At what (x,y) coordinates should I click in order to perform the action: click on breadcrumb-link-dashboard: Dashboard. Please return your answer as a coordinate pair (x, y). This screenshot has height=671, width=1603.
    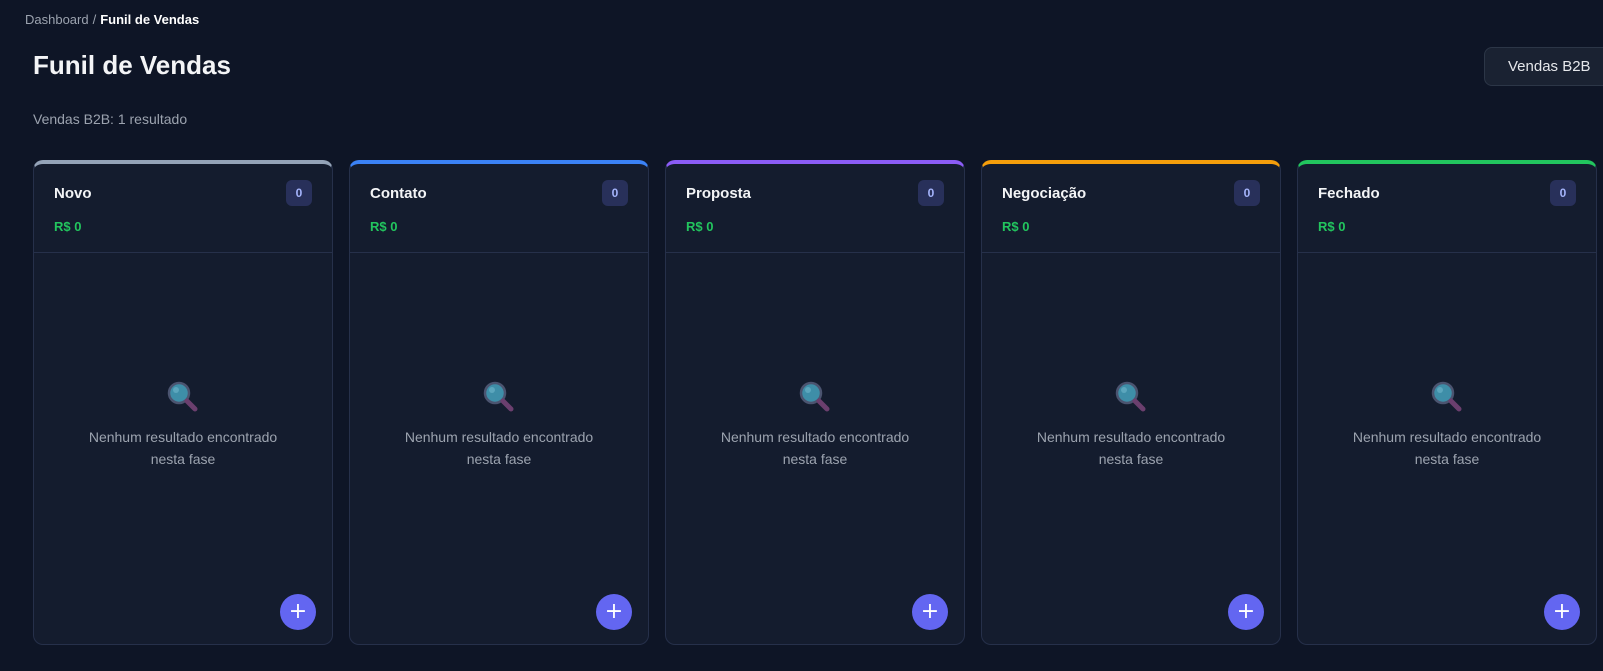
    Looking at the image, I should click on (57, 19).